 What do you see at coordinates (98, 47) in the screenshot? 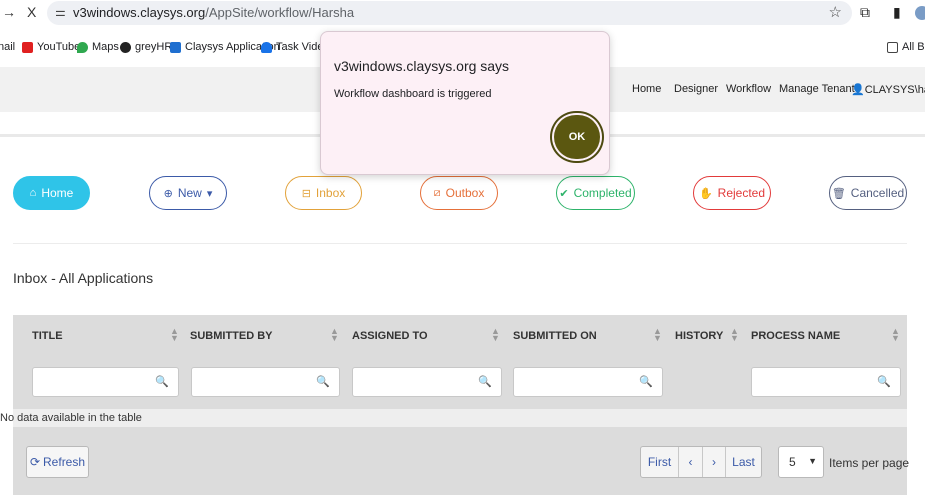
I see `bookmark-maps: Maps` at bounding box center [98, 47].